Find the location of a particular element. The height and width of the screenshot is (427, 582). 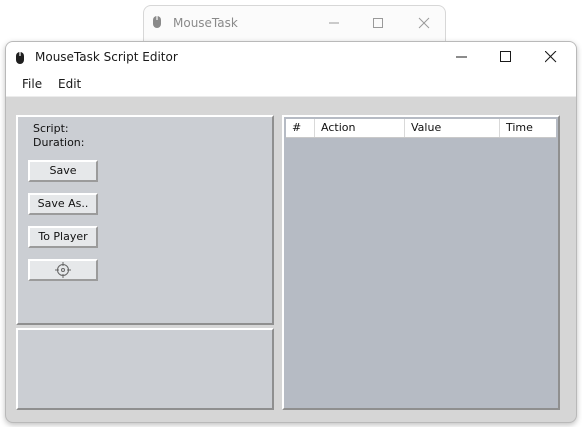

table-header: # Action Value Time is located at coordinates (421, 128).